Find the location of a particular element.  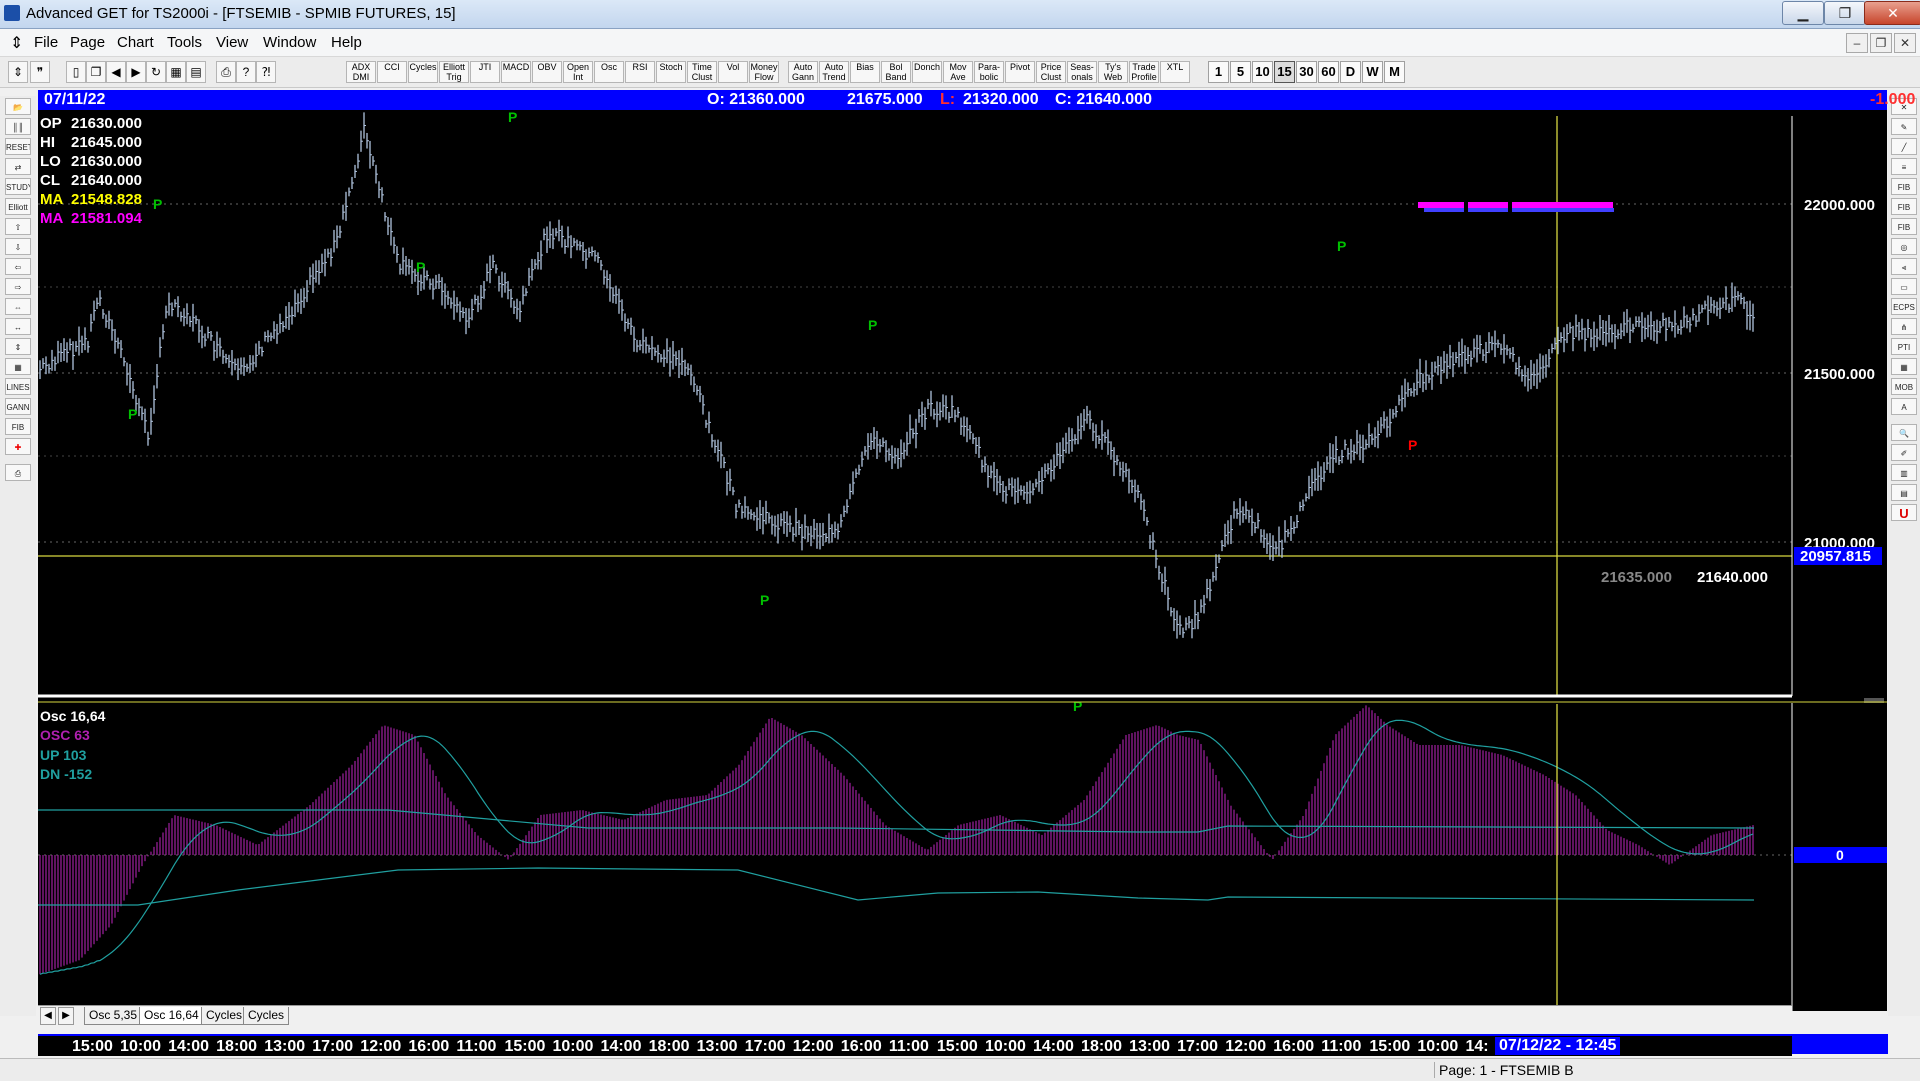

study-button-xtl: XTL is located at coordinates (1175, 72).